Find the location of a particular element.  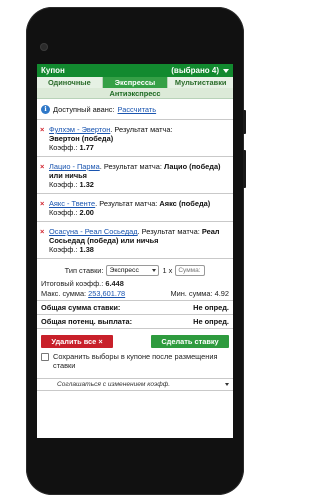

save-selections-checkbox is located at coordinates (45, 357).